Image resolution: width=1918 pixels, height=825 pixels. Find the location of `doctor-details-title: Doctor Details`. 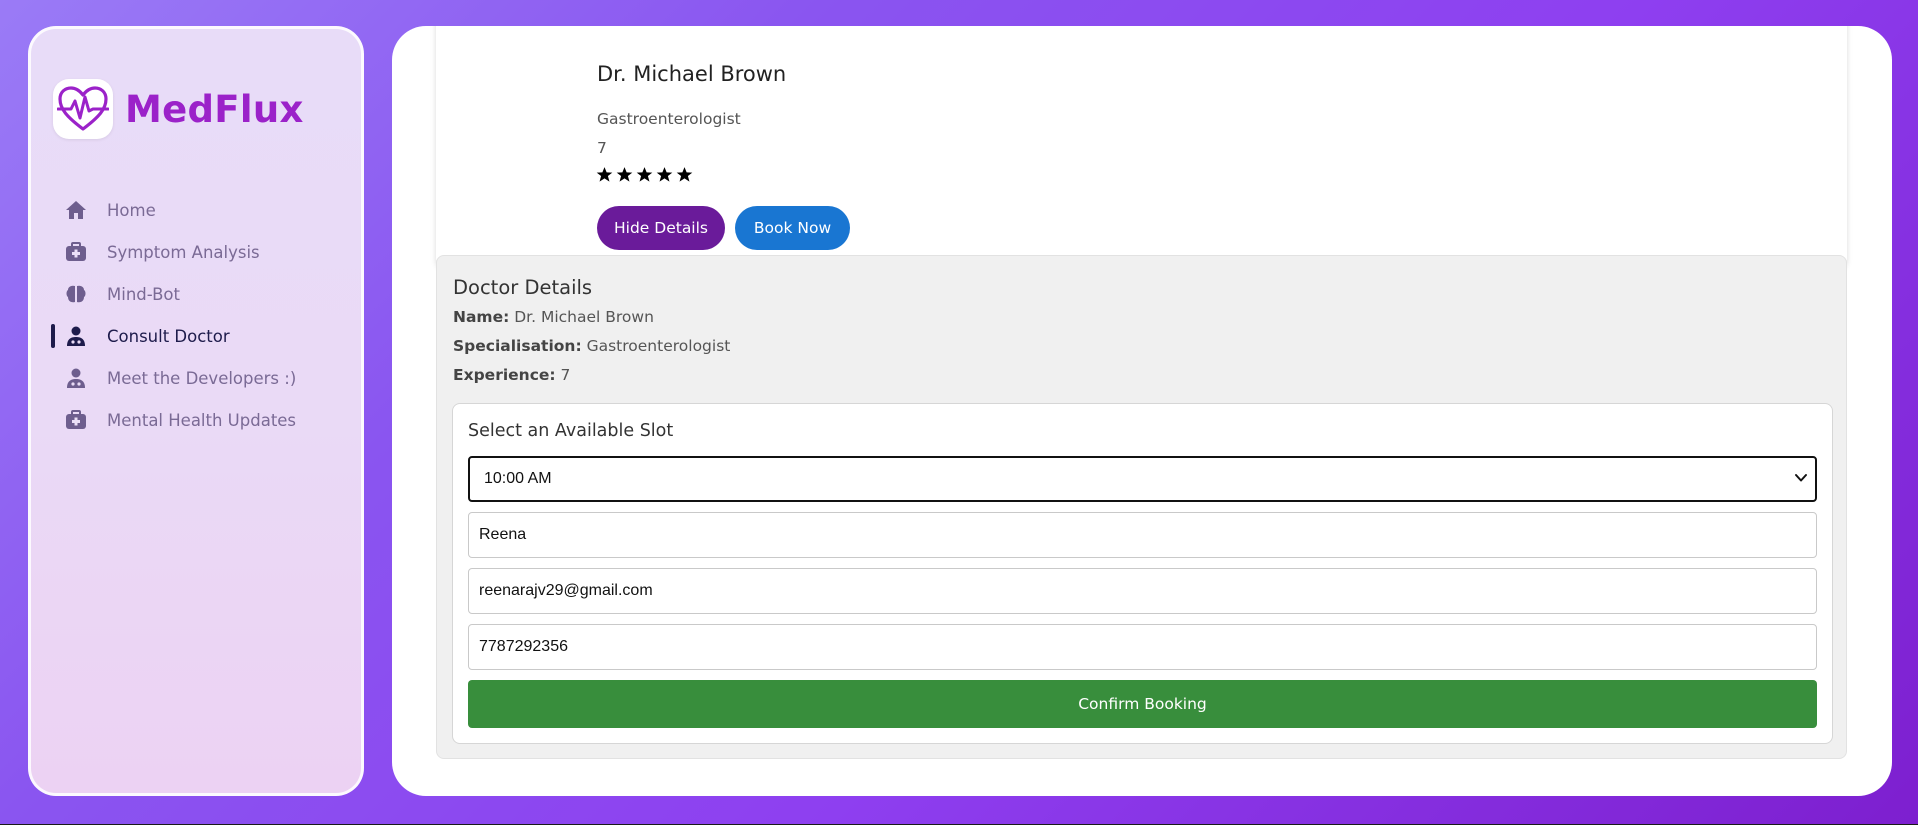

doctor-details-title: Doctor Details is located at coordinates (523, 287).